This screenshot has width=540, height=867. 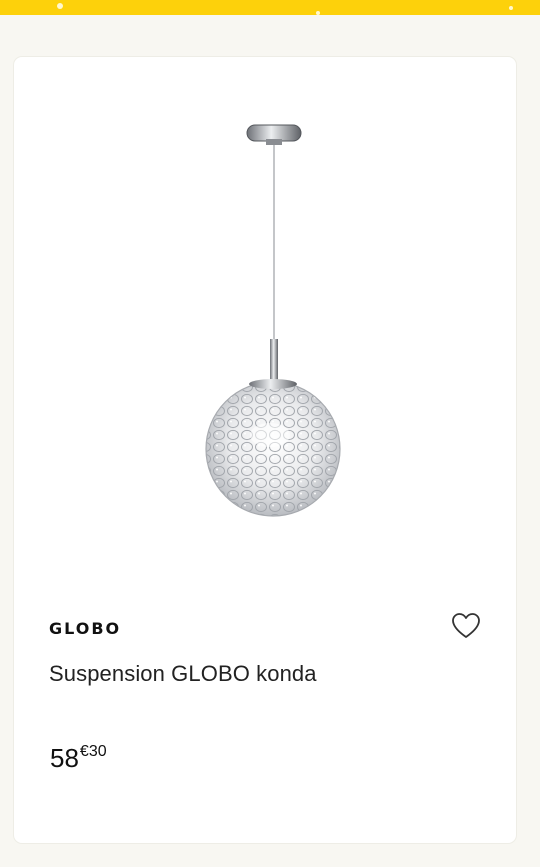 I want to click on heart-outline-icon, so click(x=466, y=625).